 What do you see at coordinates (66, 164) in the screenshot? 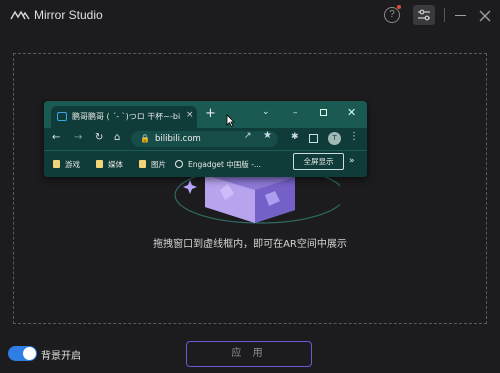
I see `bookmark-item: 游戏` at bounding box center [66, 164].